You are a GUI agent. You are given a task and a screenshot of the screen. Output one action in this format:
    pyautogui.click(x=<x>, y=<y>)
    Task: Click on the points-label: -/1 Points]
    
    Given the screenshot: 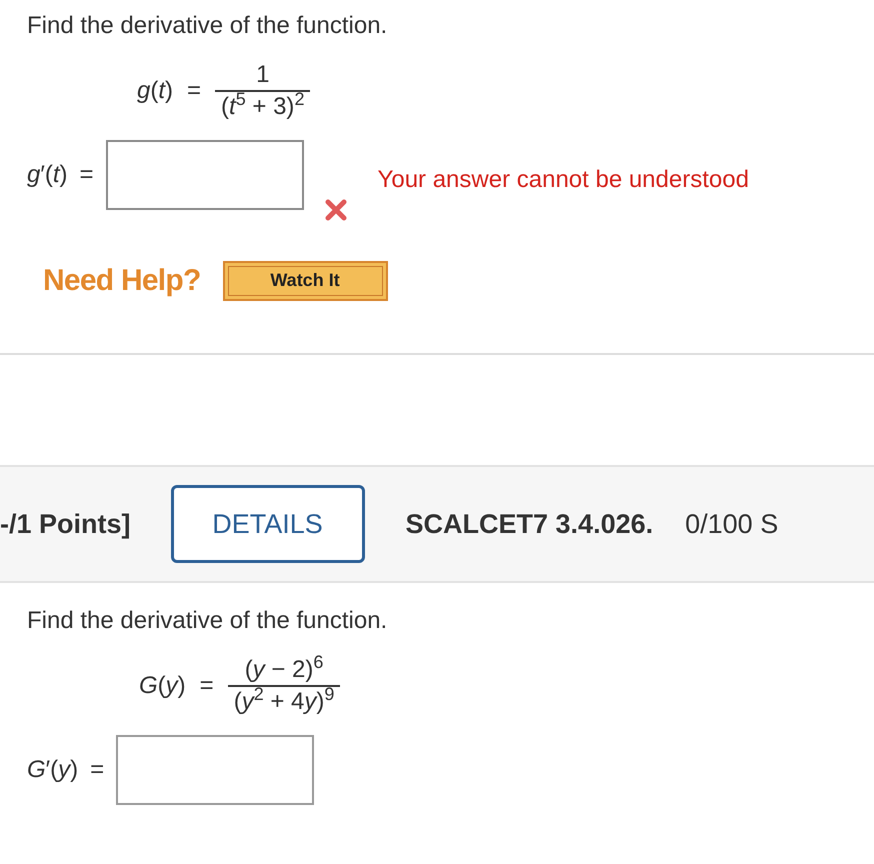 What is the action you would take?
    pyautogui.click(x=65, y=524)
    